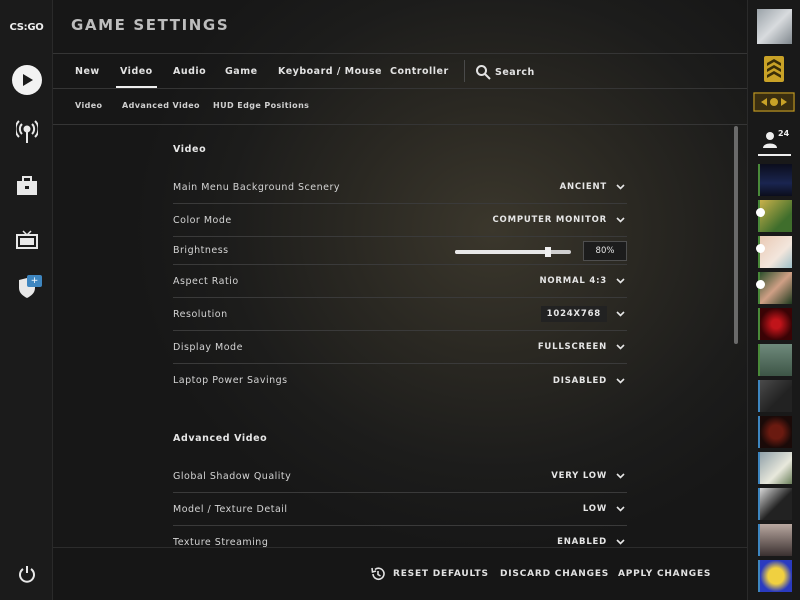 This screenshot has height=600, width=800. I want to click on broadcast-icon, so click(26, 132).